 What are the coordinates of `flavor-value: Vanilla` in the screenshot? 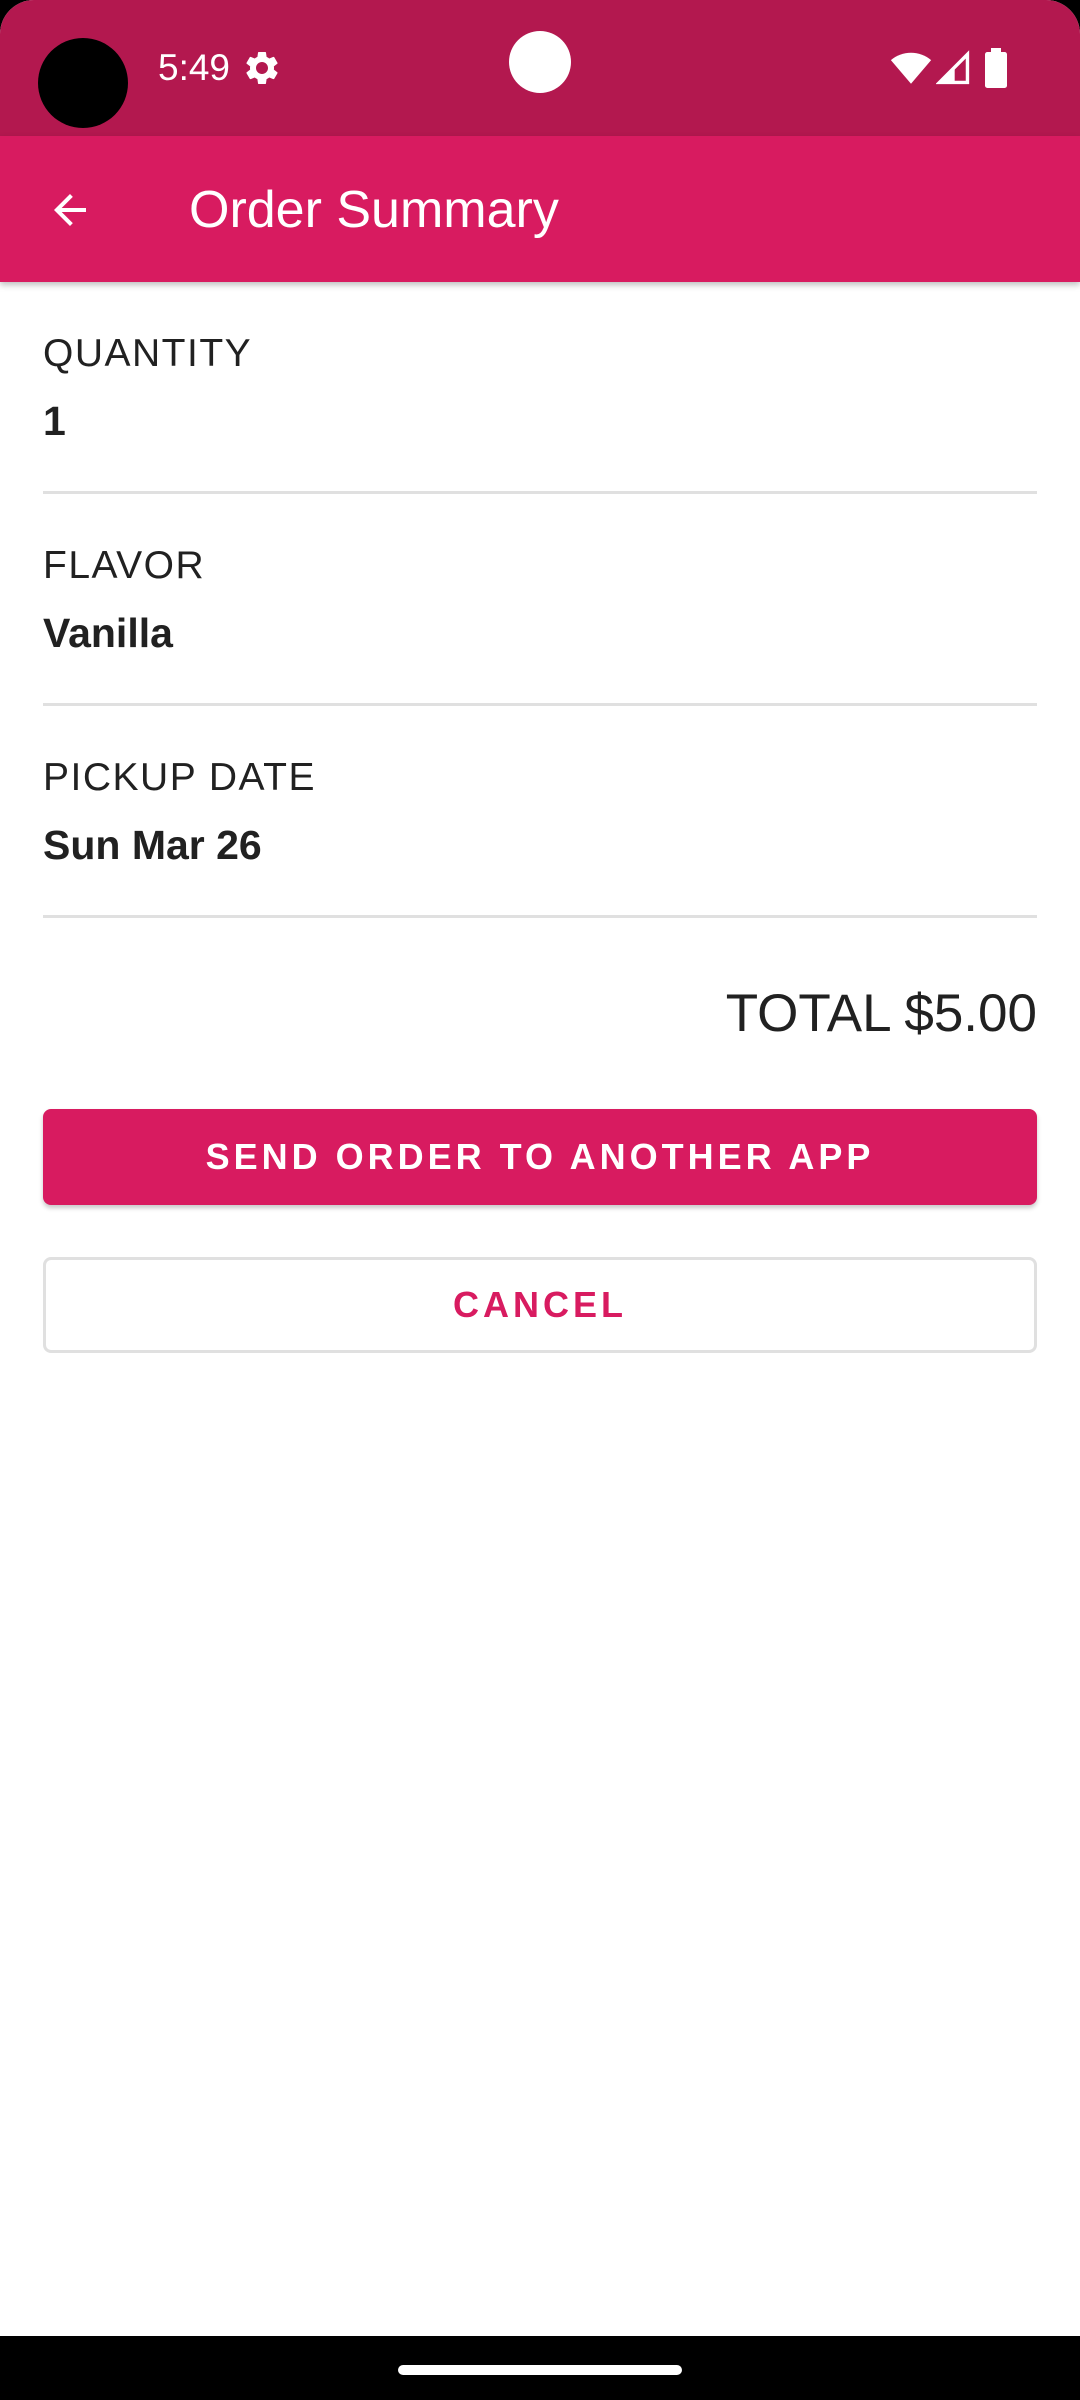 It's located at (108, 633).